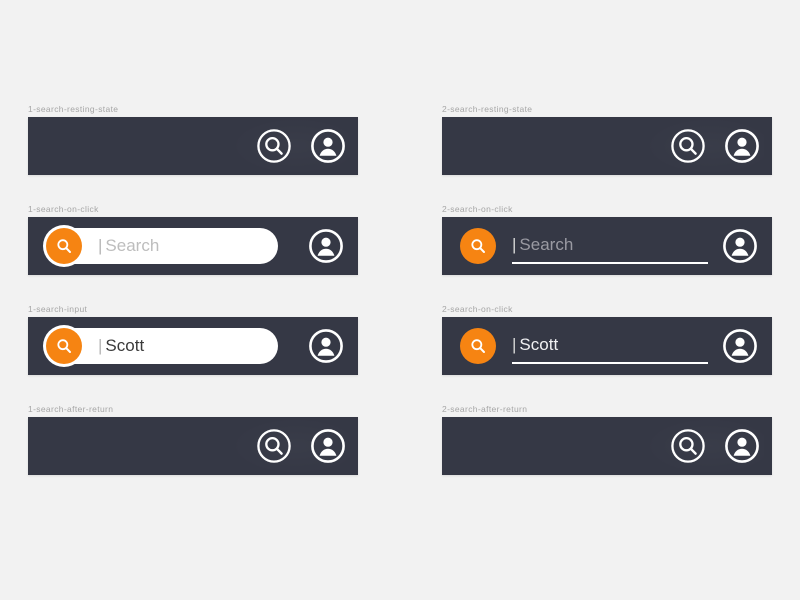  I want to click on panel-label: 2-search-after-return, so click(485, 409).